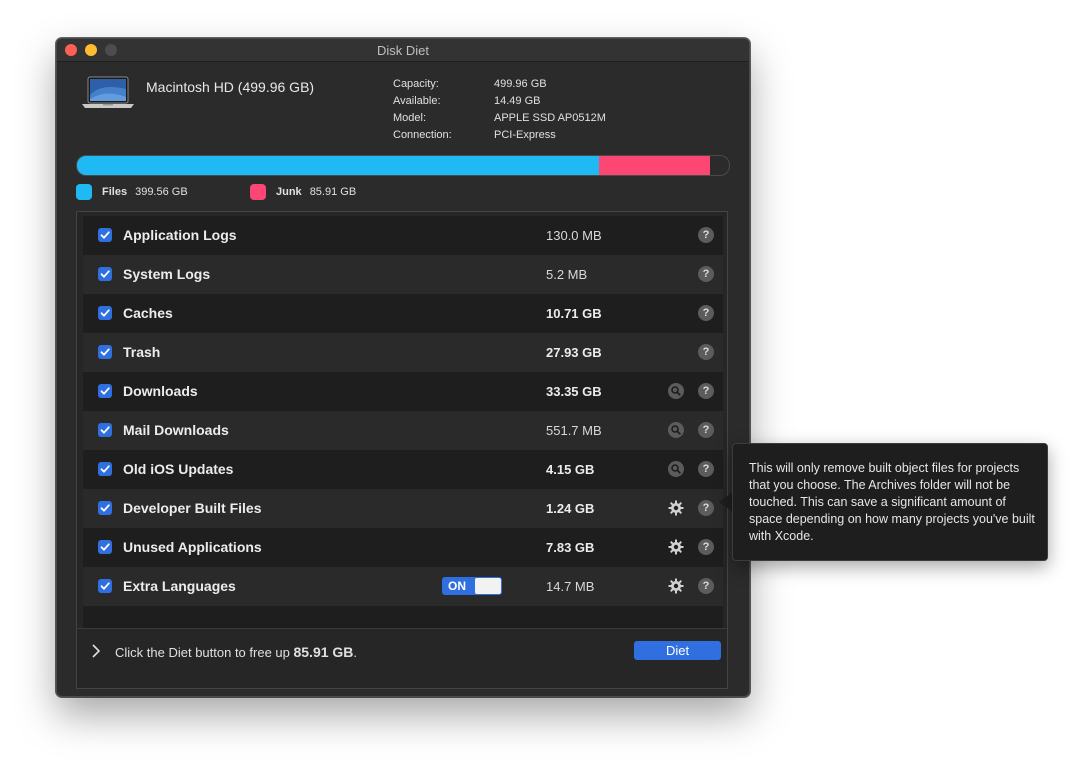  What do you see at coordinates (403, 547) in the screenshot?
I see `list-item: Unused Applications 7.83 GB?` at bounding box center [403, 547].